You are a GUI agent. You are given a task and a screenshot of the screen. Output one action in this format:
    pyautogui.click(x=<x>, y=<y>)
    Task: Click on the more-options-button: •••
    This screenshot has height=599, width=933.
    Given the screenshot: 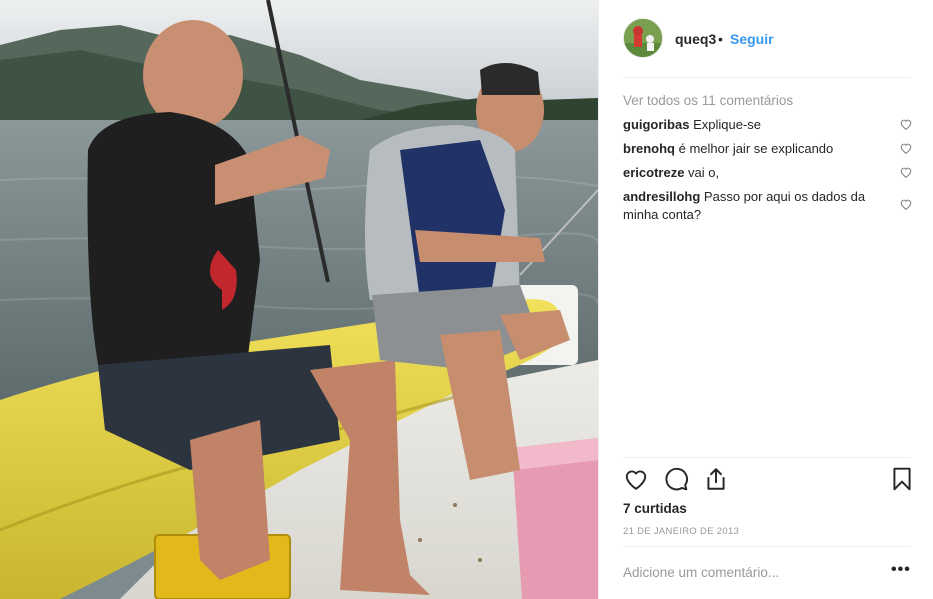 What is the action you would take?
    pyautogui.click(x=901, y=570)
    